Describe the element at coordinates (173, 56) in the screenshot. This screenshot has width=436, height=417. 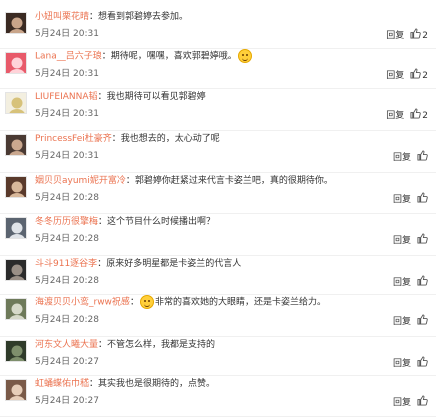
I see `comment-text: 期待呢，嘿嘿，喜欢郭碧婷哦。` at that location.